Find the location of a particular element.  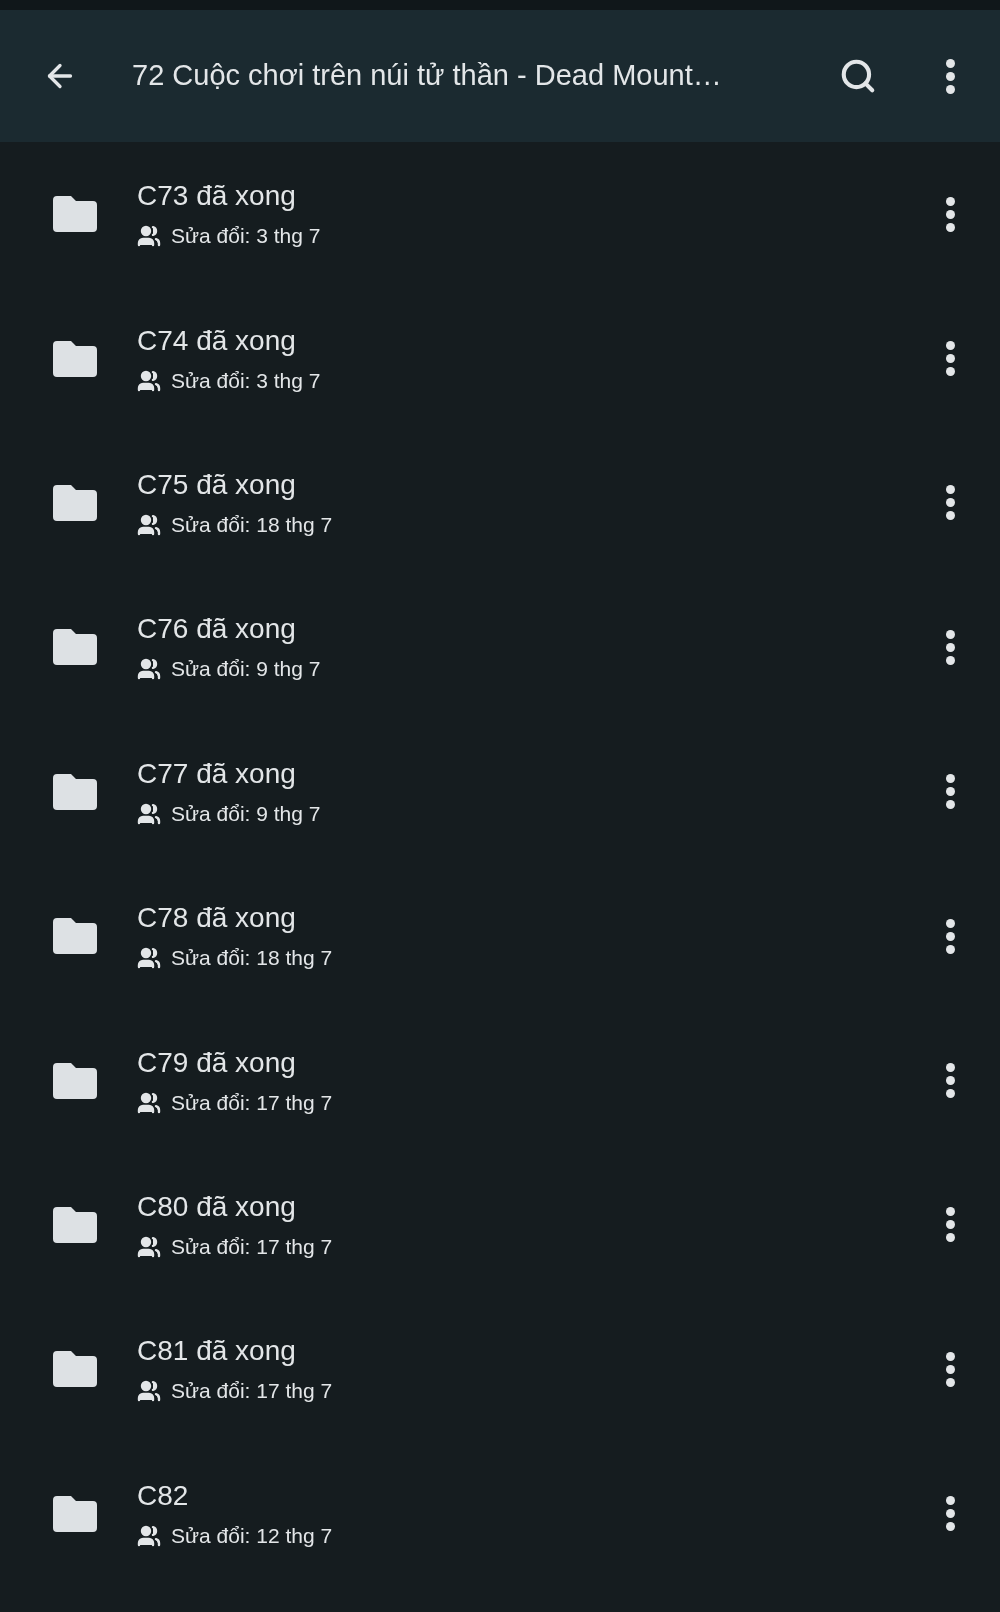

folder-row: C73 đã xong Sửa đổi: 3 thg 7 is located at coordinates (500, 214).